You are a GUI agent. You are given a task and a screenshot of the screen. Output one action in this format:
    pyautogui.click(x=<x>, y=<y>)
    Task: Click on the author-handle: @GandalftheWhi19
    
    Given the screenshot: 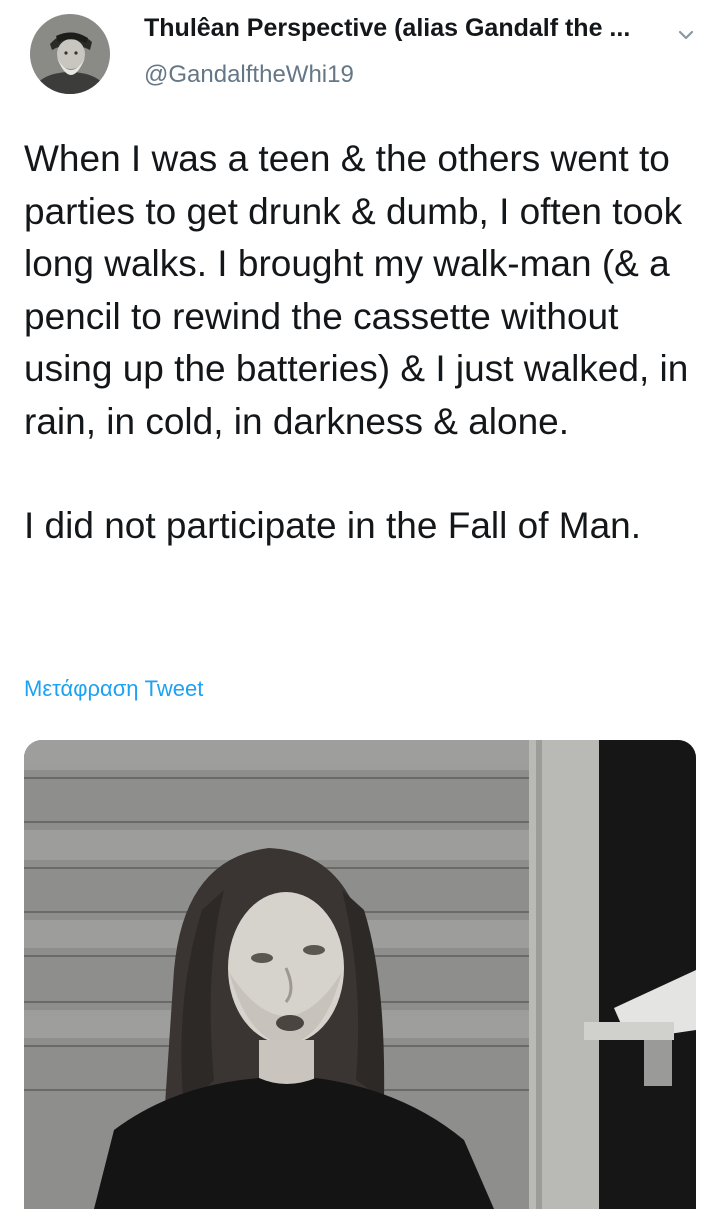 What is the action you would take?
    pyautogui.click(x=249, y=75)
    